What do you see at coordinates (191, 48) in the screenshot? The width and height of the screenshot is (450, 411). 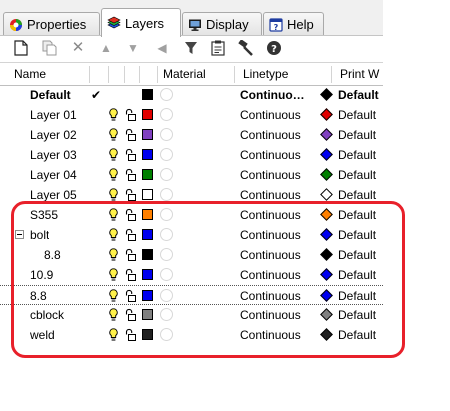 I see `filter-icon` at bounding box center [191, 48].